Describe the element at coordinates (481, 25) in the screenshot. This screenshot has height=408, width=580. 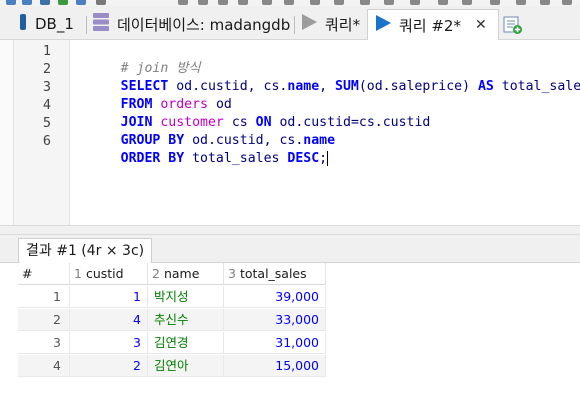
I see `close-icon: ✕` at that location.